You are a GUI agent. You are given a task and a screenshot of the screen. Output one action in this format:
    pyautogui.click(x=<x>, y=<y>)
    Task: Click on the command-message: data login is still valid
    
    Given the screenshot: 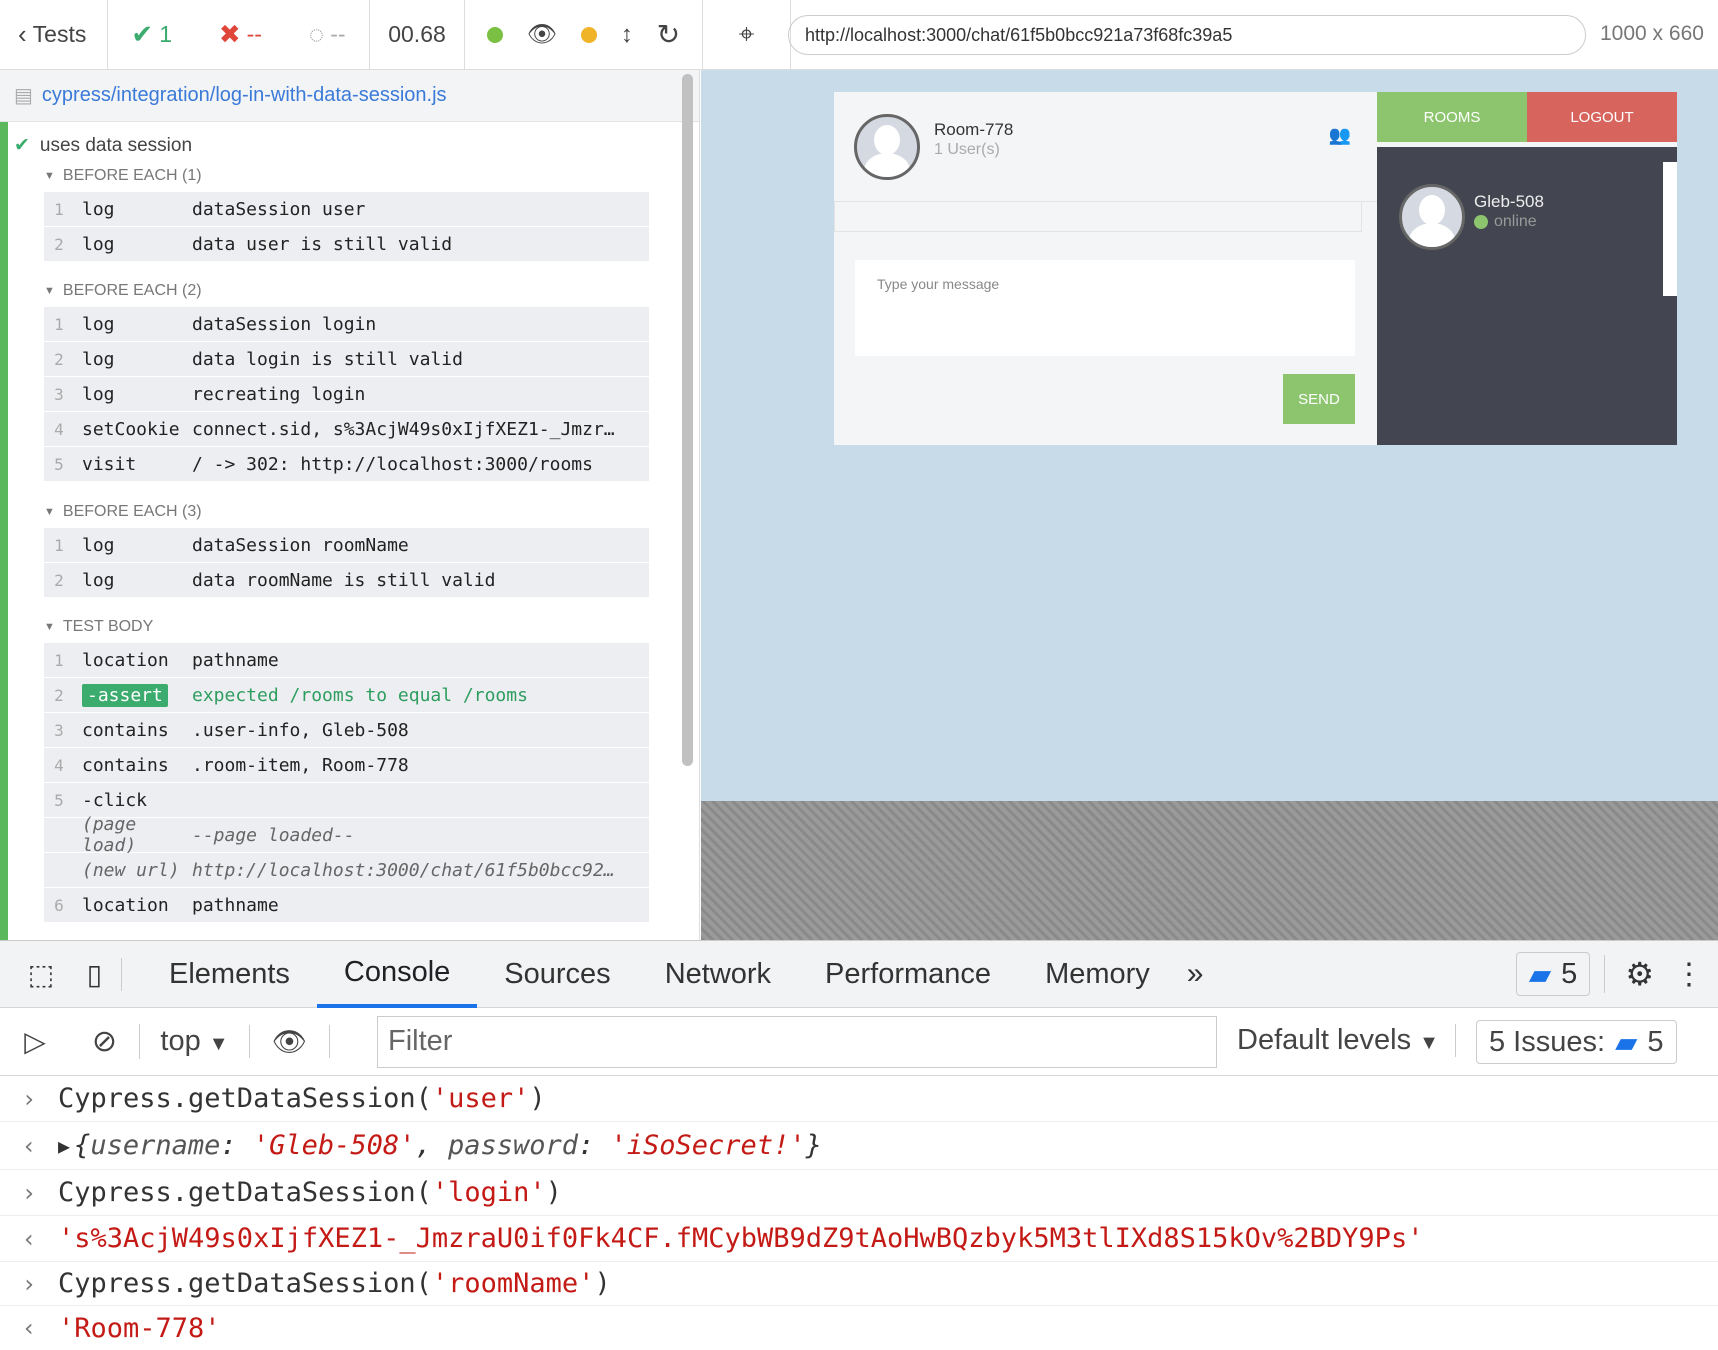 What is the action you would take?
    pyautogui.click(x=327, y=359)
    